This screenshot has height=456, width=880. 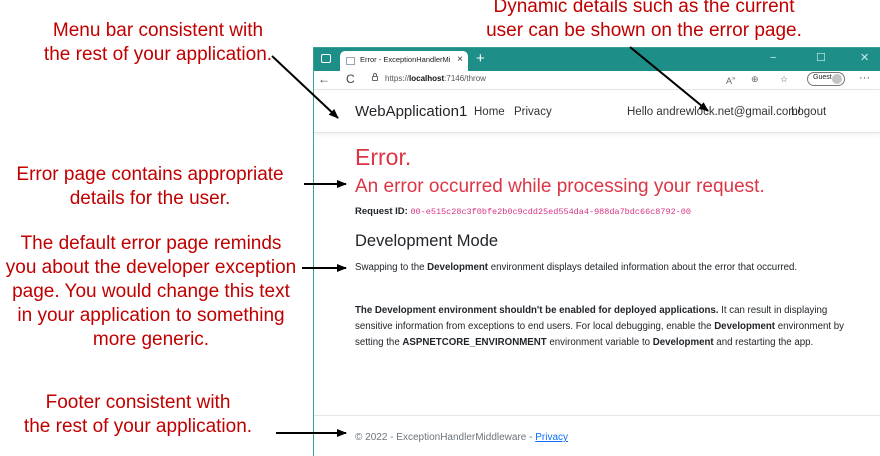 I want to click on text: Swapping to the, so click(x=391, y=267).